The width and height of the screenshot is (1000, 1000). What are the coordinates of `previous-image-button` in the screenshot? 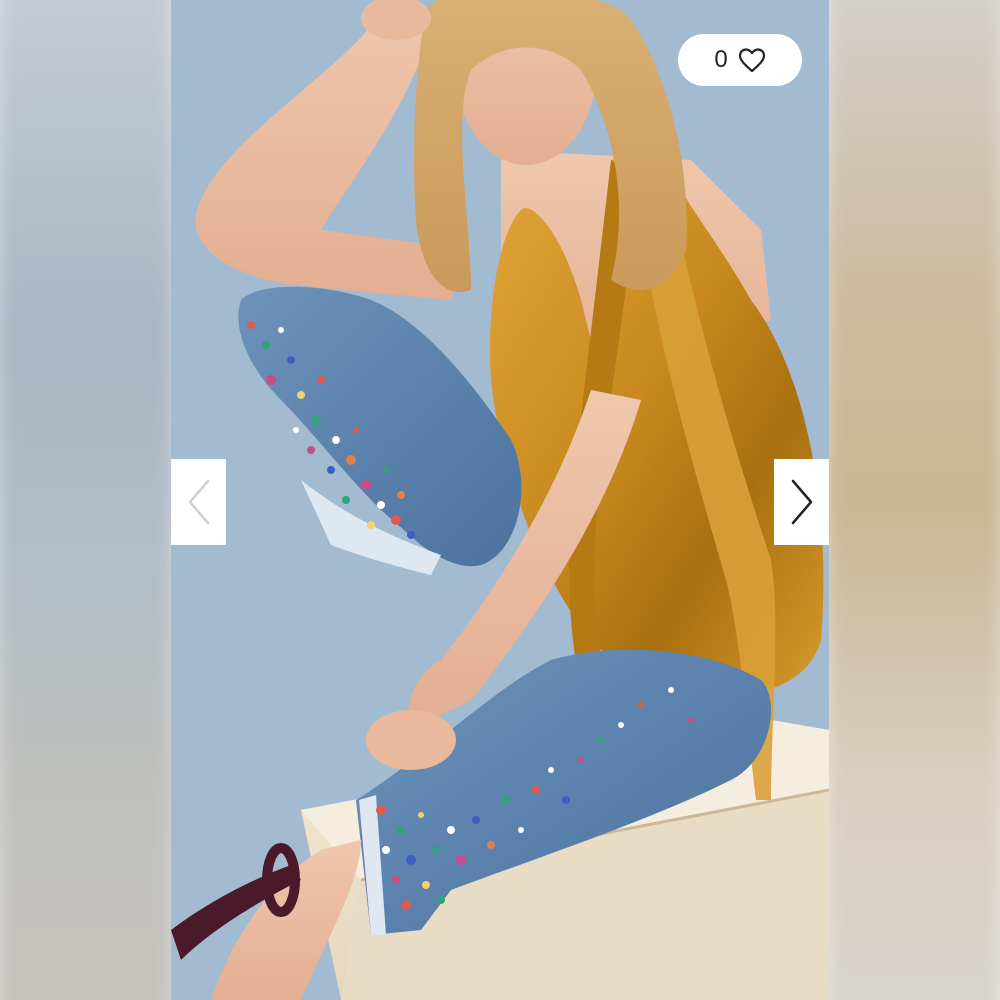 It's located at (198, 502).